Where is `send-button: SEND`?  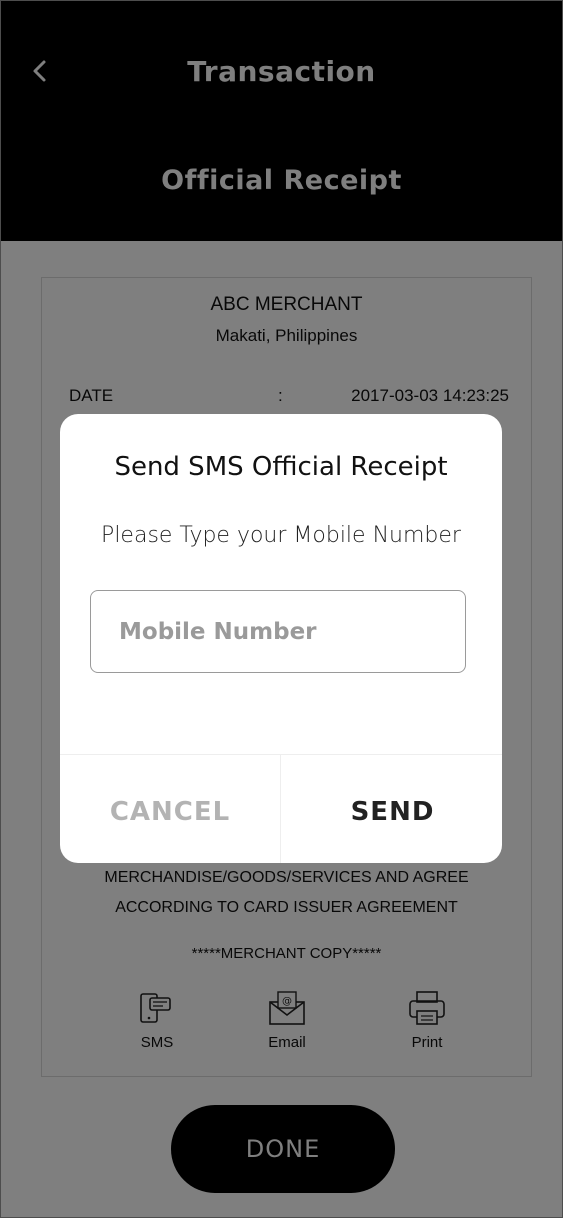
send-button: SEND is located at coordinates (392, 809).